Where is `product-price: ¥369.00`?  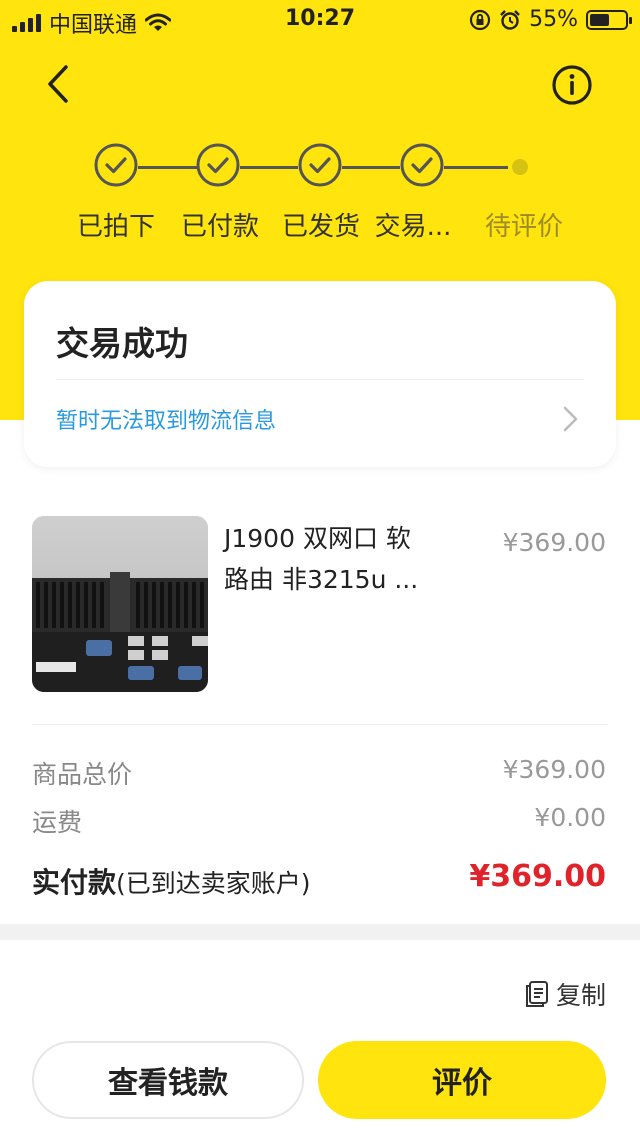 product-price: ¥369.00 is located at coordinates (554, 542).